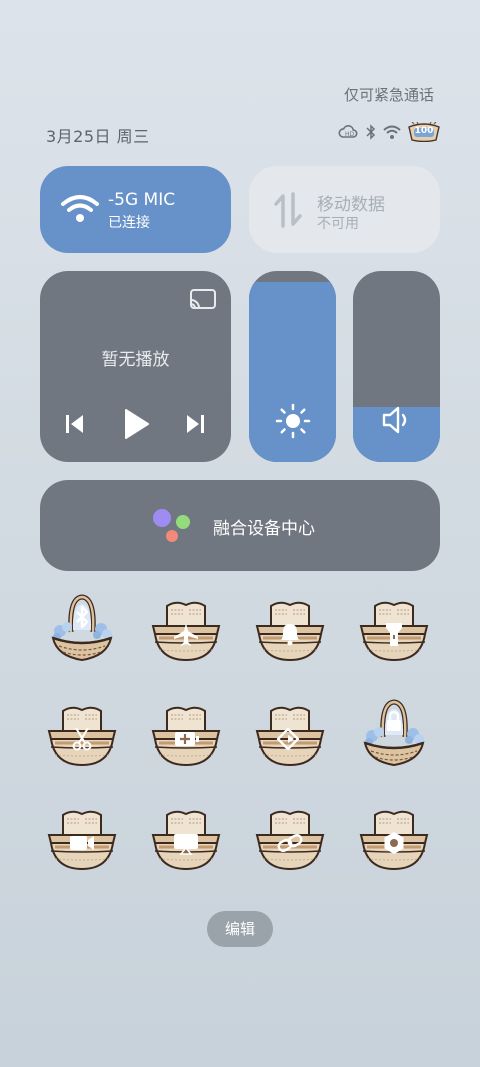 The width and height of the screenshot is (480, 1067). I want to click on toggle-sound, so click(290, 629).